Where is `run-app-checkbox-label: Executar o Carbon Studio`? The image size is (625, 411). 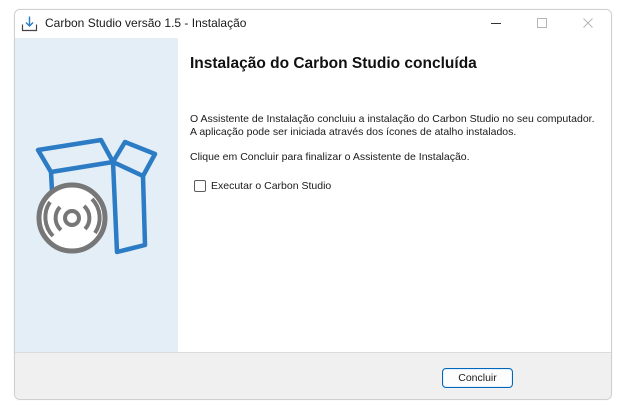 run-app-checkbox-label: Executar o Carbon Studio is located at coordinates (271, 186).